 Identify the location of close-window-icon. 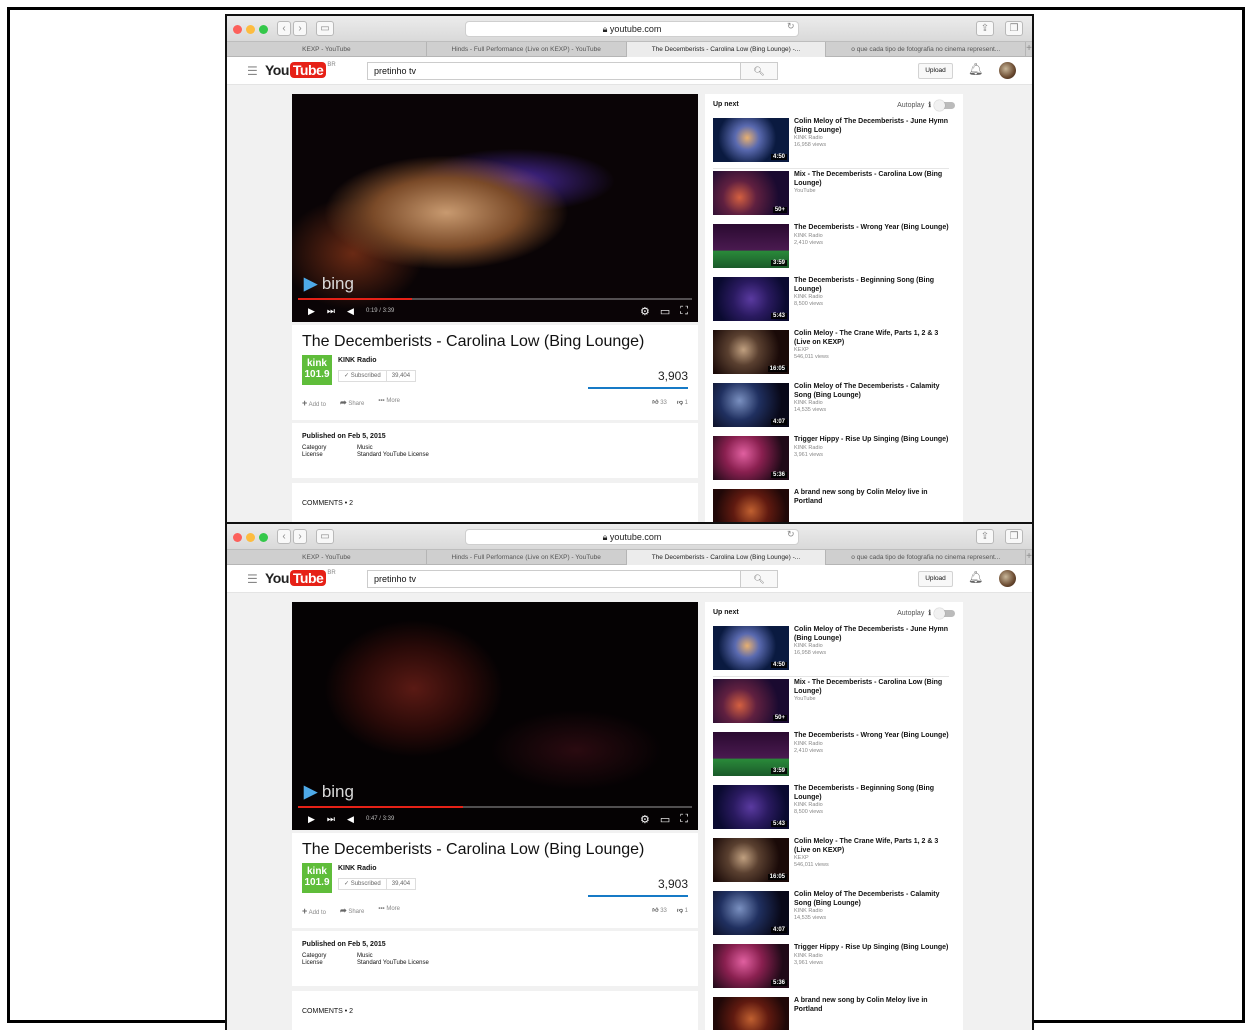
(237, 29).